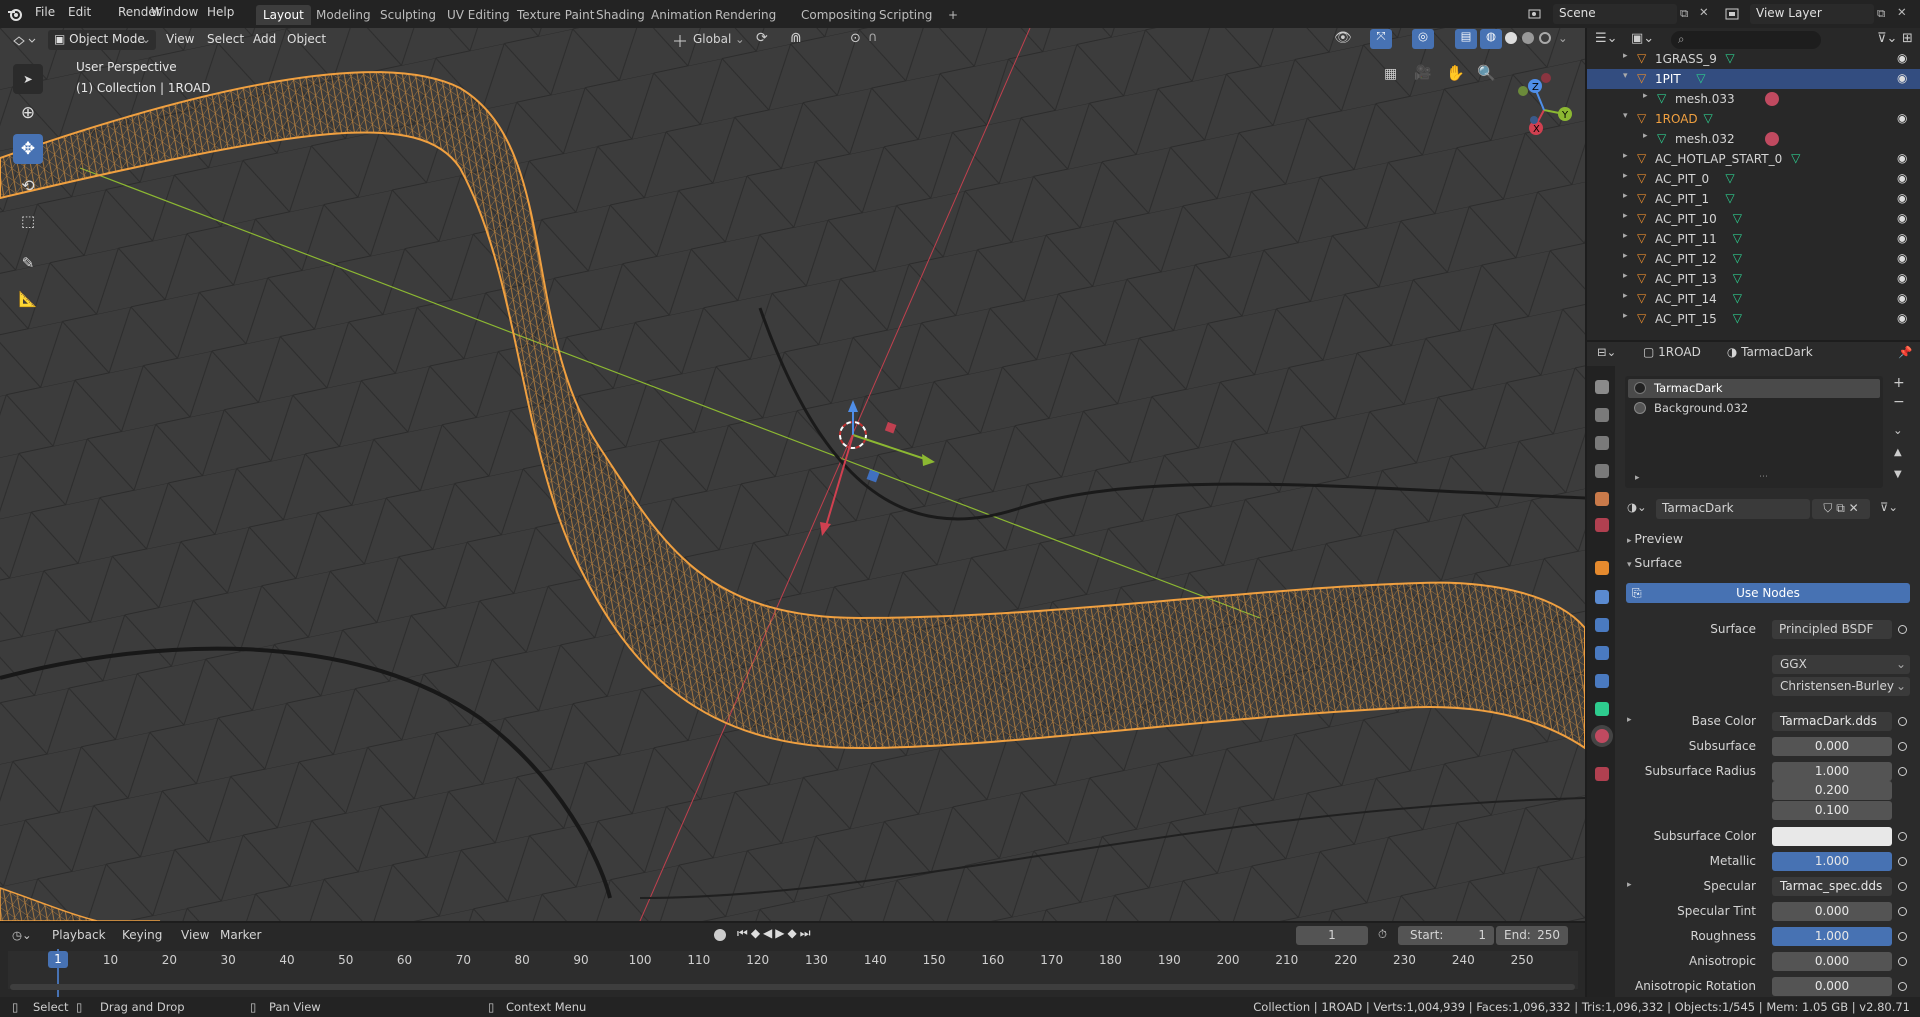 Image resolution: width=1920 pixels, height=1017 pixels. I want to click on cursor-tool: ⊕, so click(28, 113).